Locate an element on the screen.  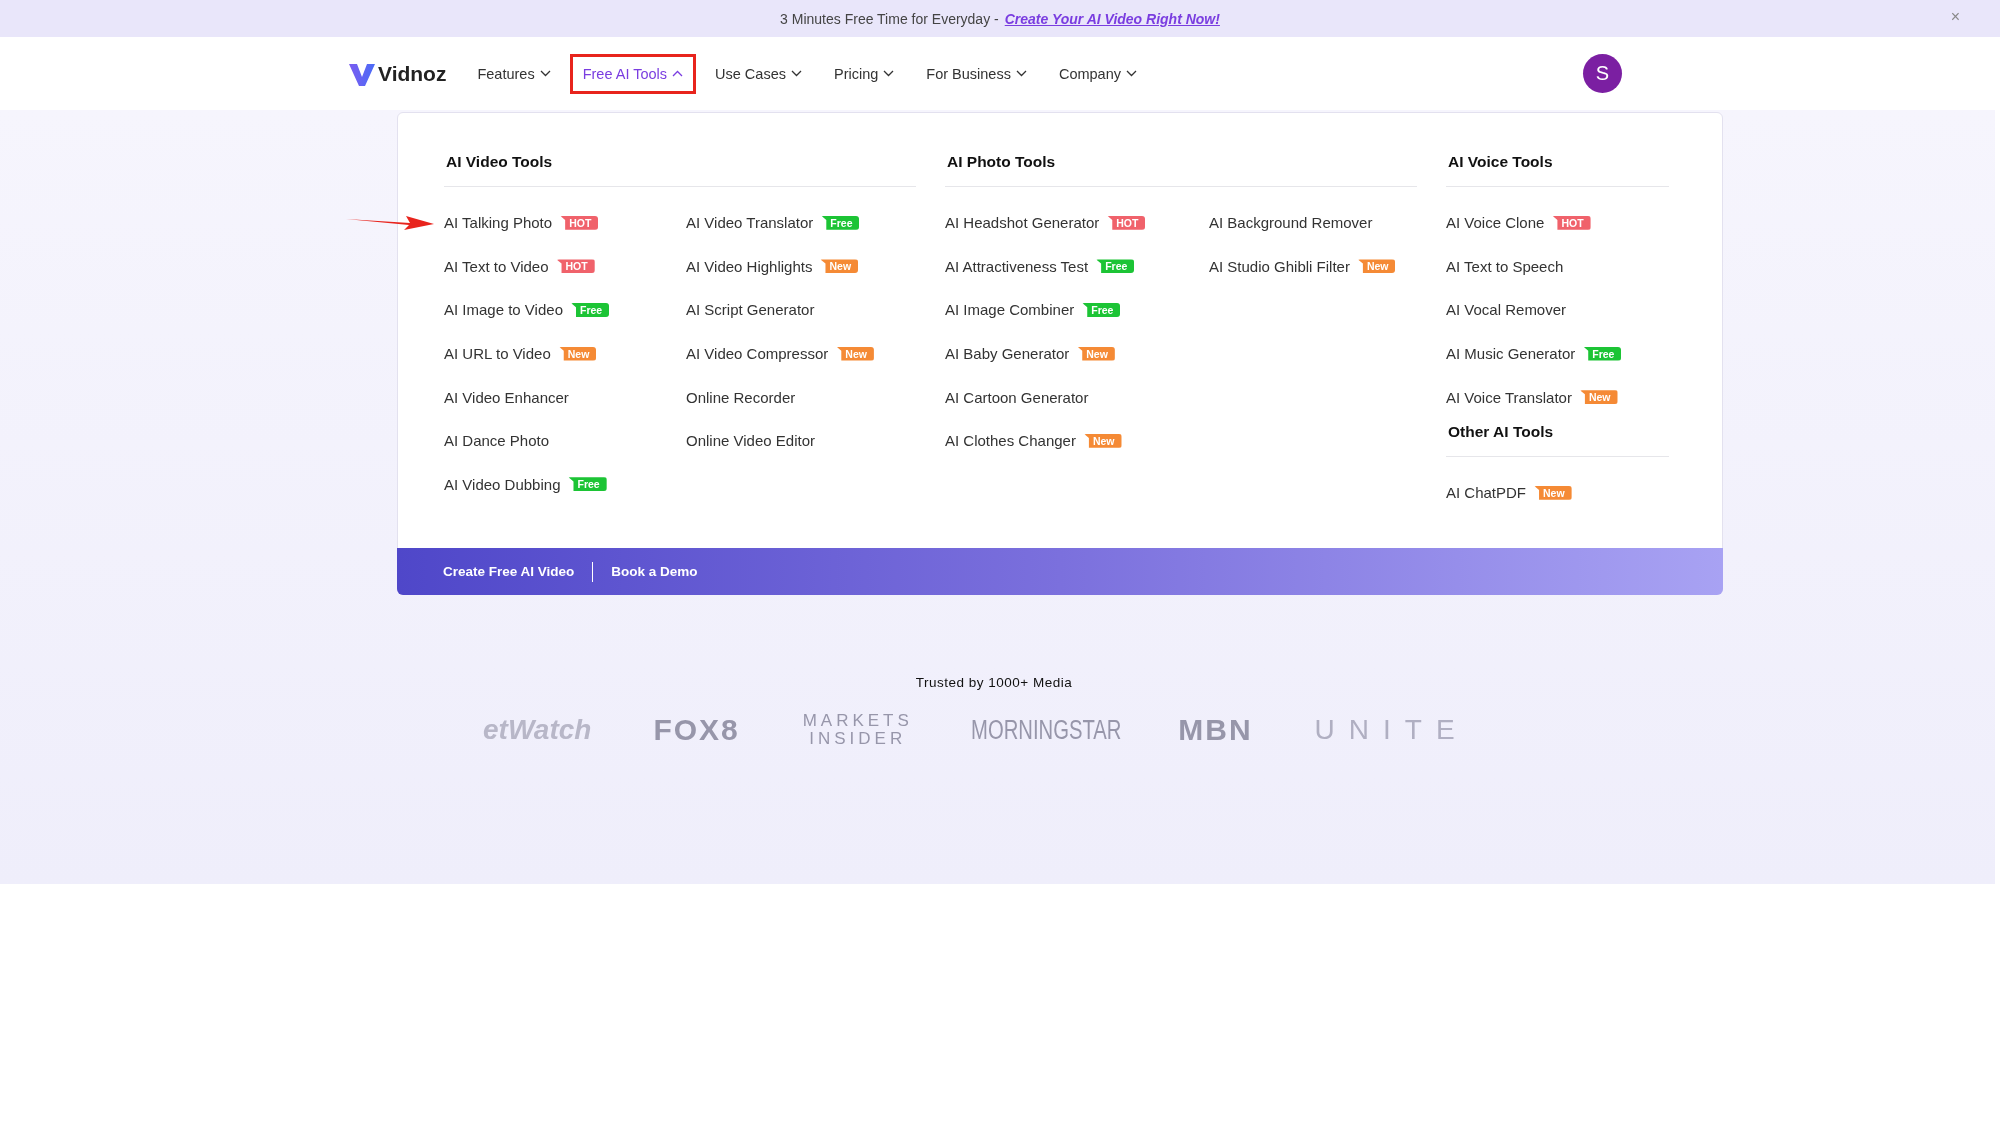
menu-link: AI Background Remover is located at coordinates (1291, 223).